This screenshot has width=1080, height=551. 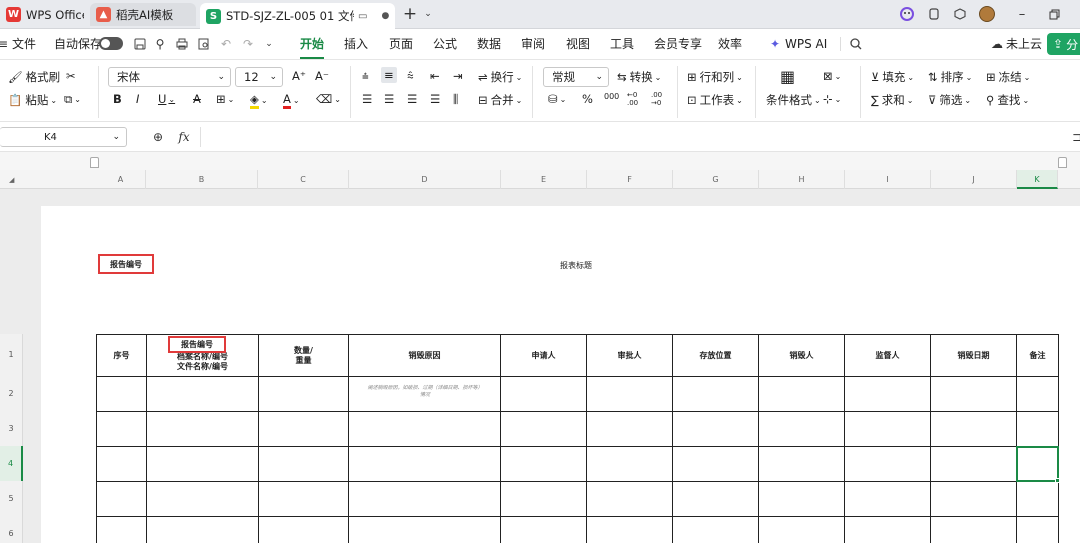 I want to click on align-center-icon: ☰, so click(x=389, y=99).